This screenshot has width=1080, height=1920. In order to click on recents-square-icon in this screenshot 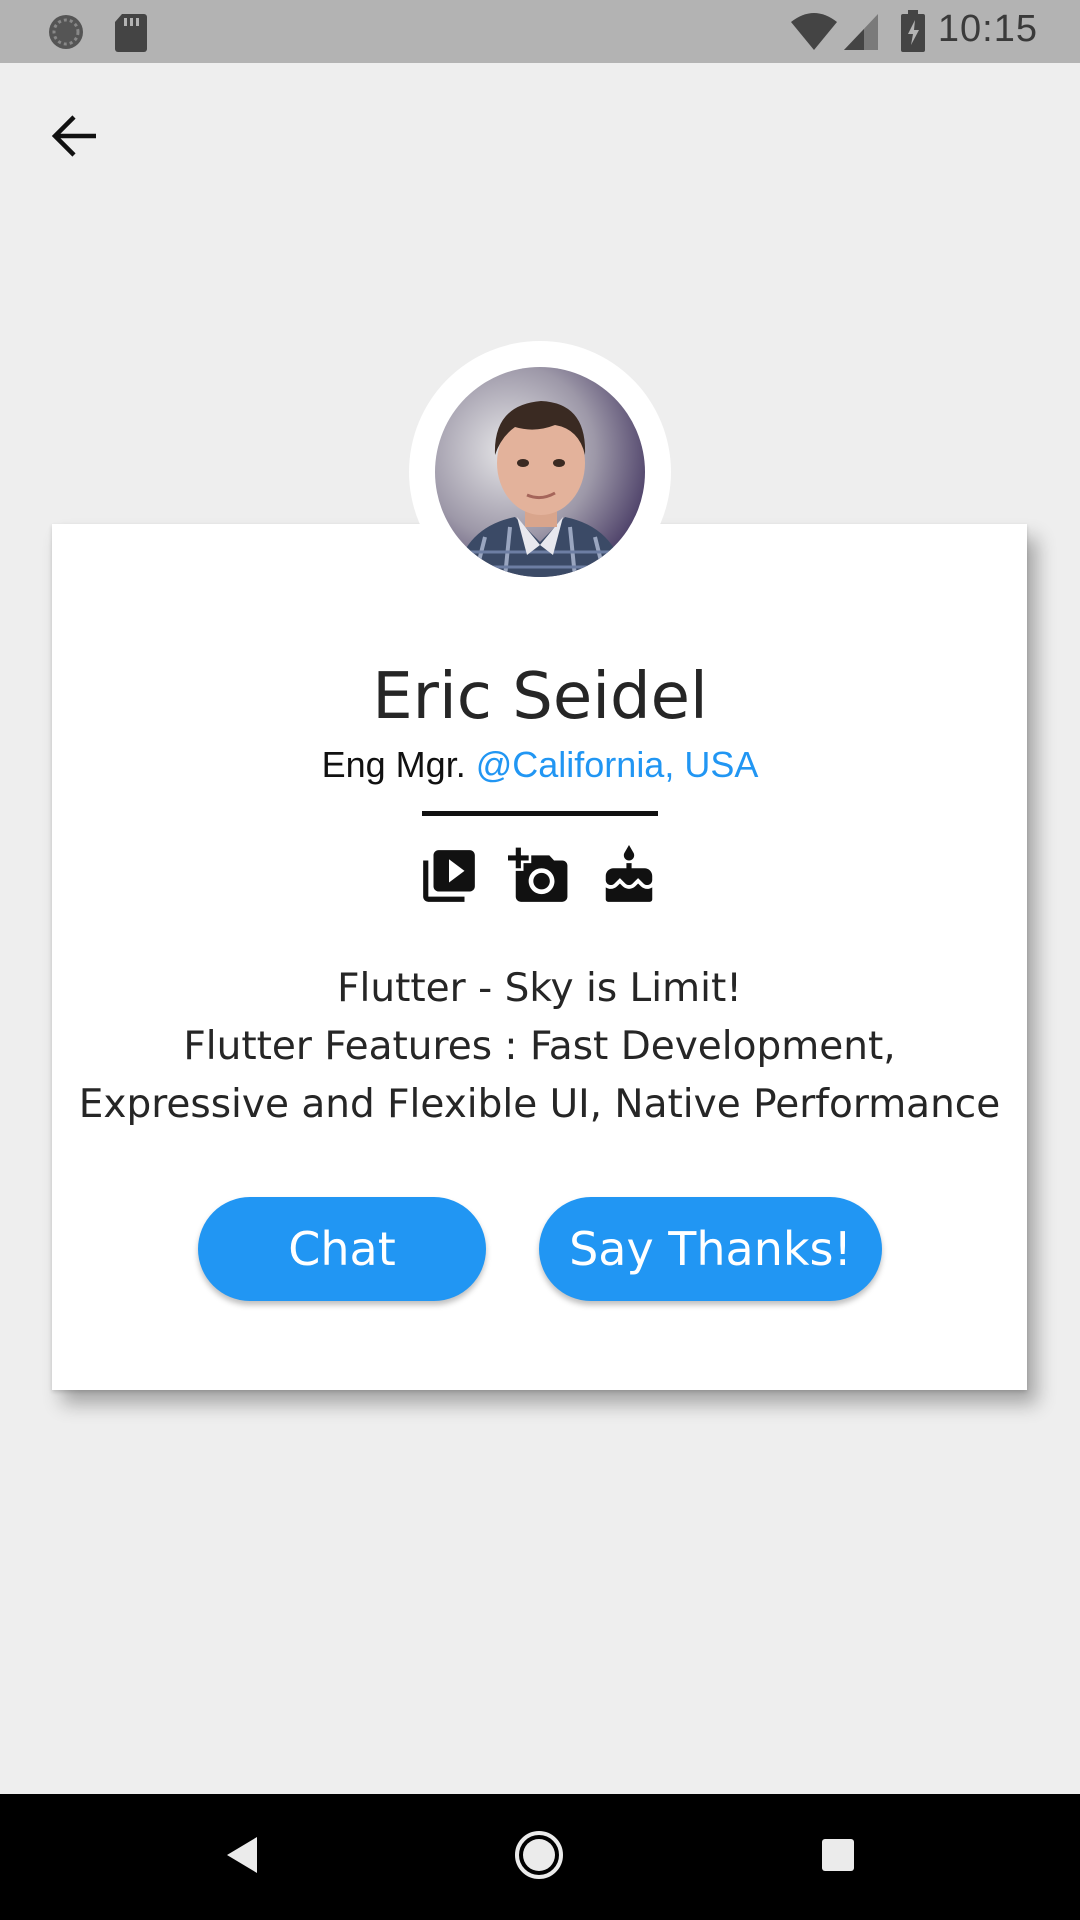, I will do `click(838, 1857)`.